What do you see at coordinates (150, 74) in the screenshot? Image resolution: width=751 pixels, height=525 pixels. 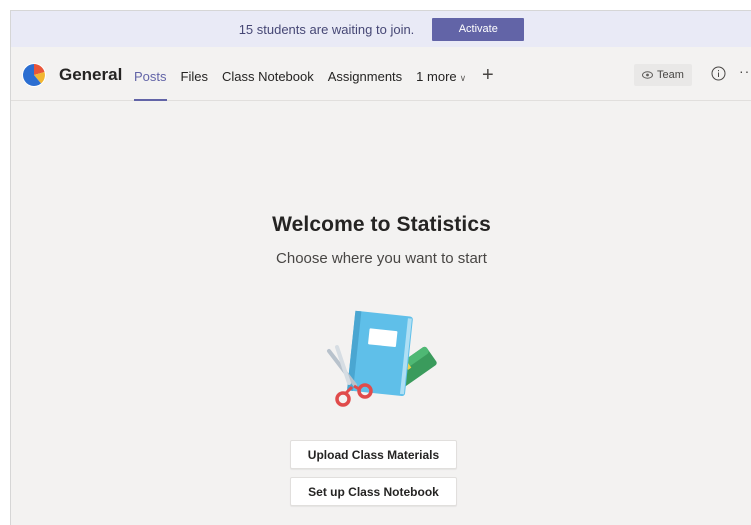 I see `tab-posts: Posts` at bounding box center [150, 74].